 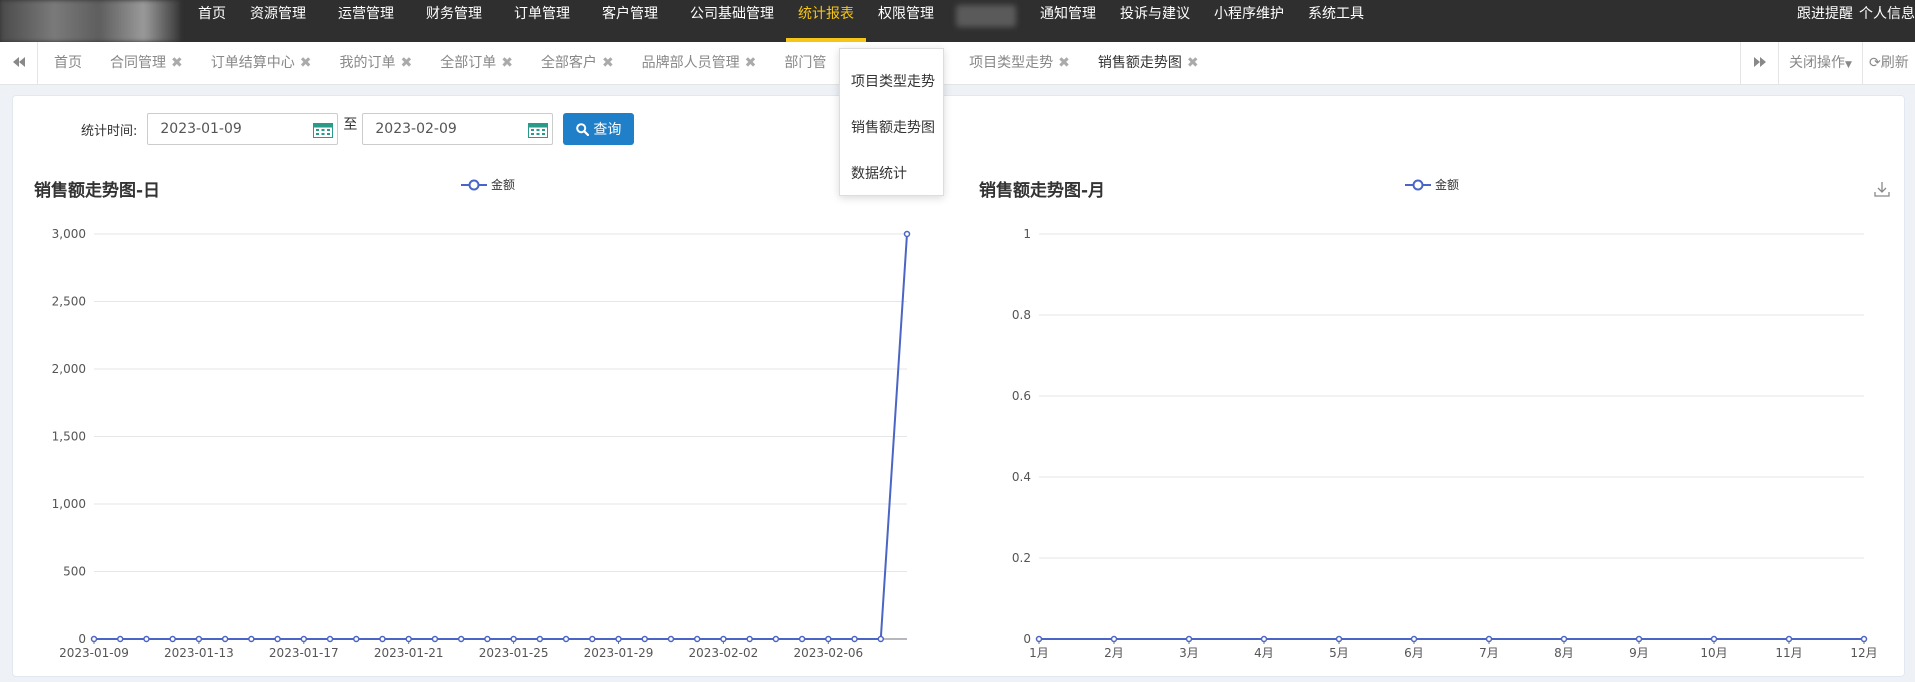 What do you see at coordinates (1336, 21) in the screenshot?
I see `top-menu-item: 系统工具` at bounding box center [1336, 21].